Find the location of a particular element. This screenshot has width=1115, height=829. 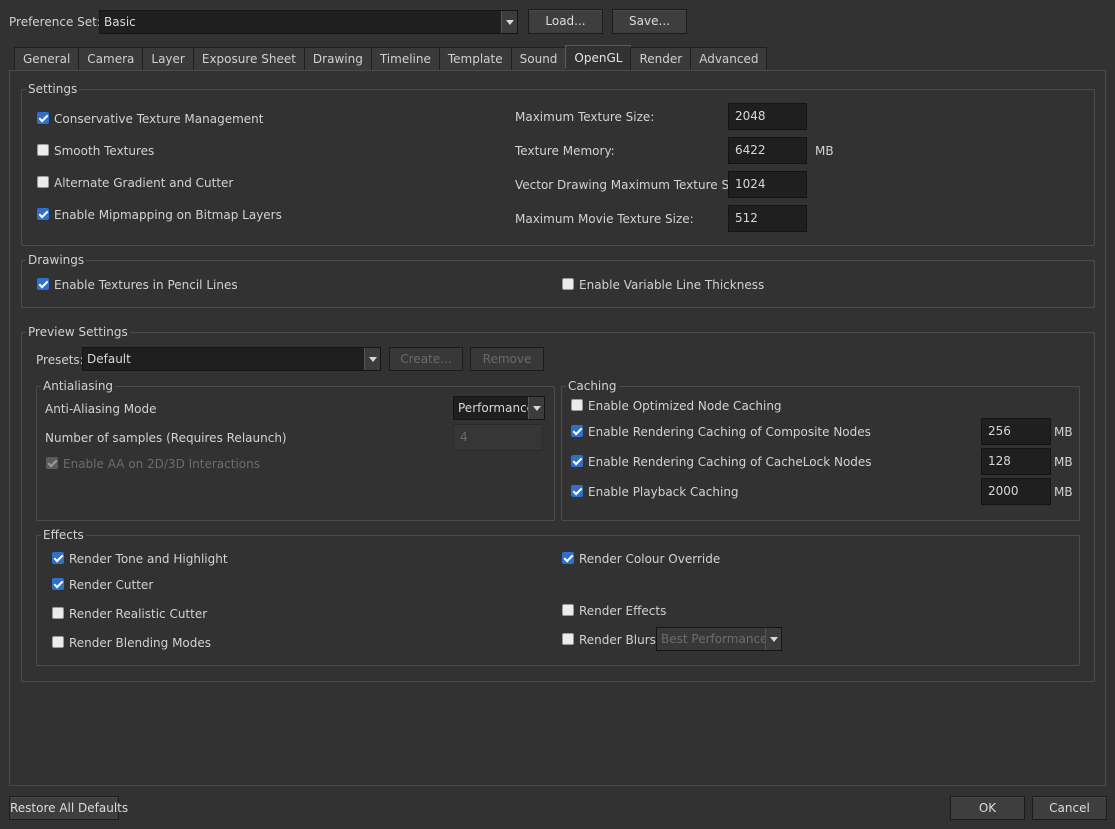

antialiasing-title: Antialiasing is located at coordinates (78, 386).